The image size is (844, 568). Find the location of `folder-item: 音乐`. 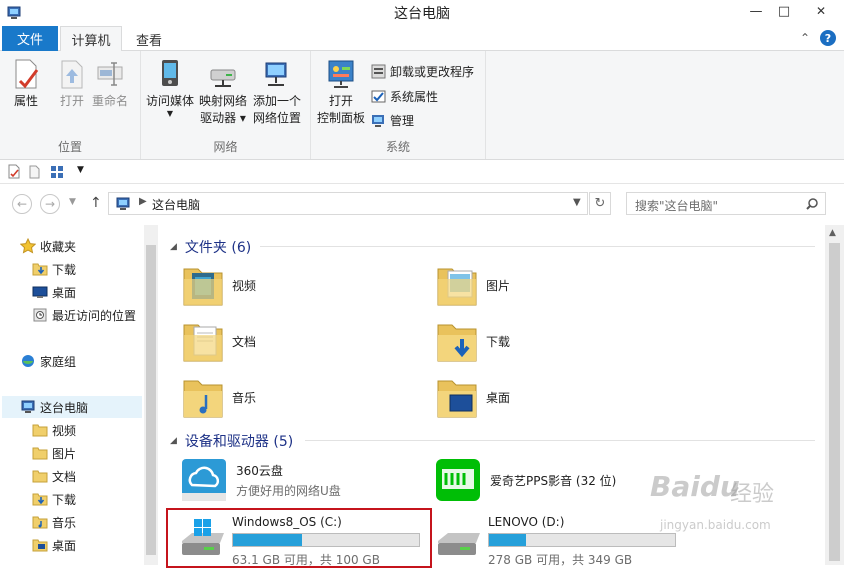

folder-item: 音乐 is located at coordinates (219, 397).